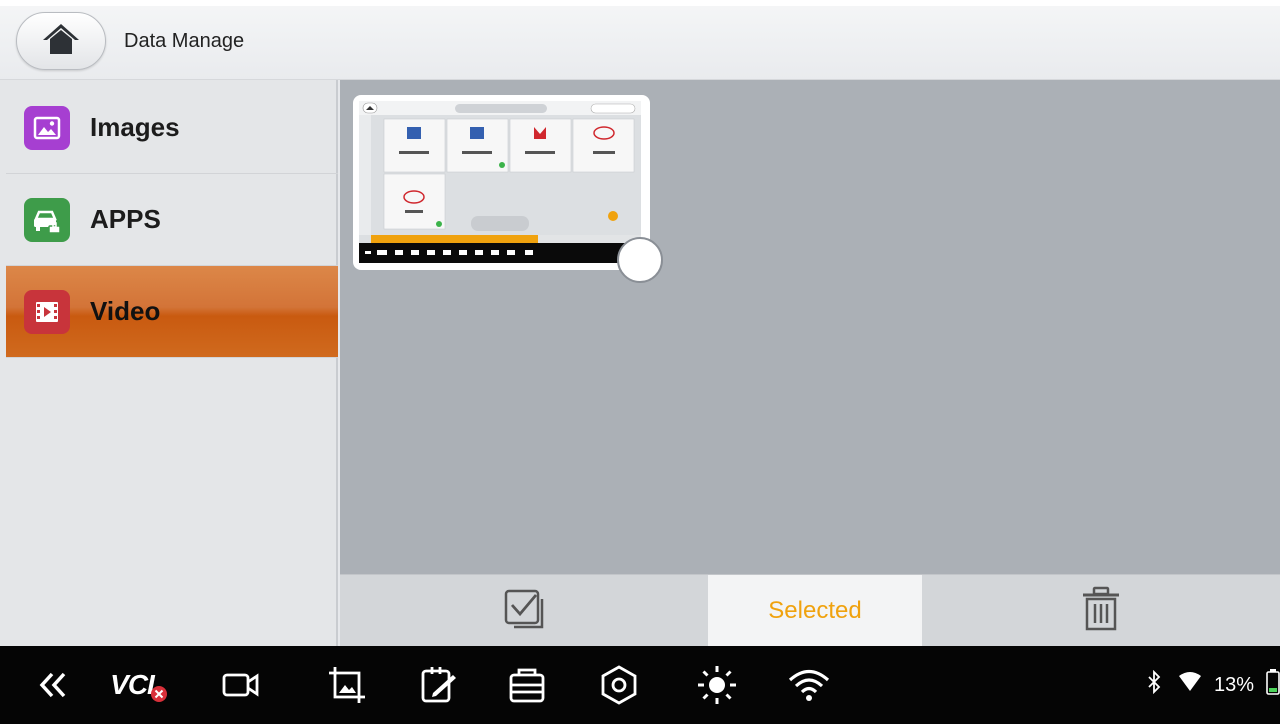 Image resolution: width=1280 pixels, height=724 pixels. I want to click on image-icon, so click(47, 127).